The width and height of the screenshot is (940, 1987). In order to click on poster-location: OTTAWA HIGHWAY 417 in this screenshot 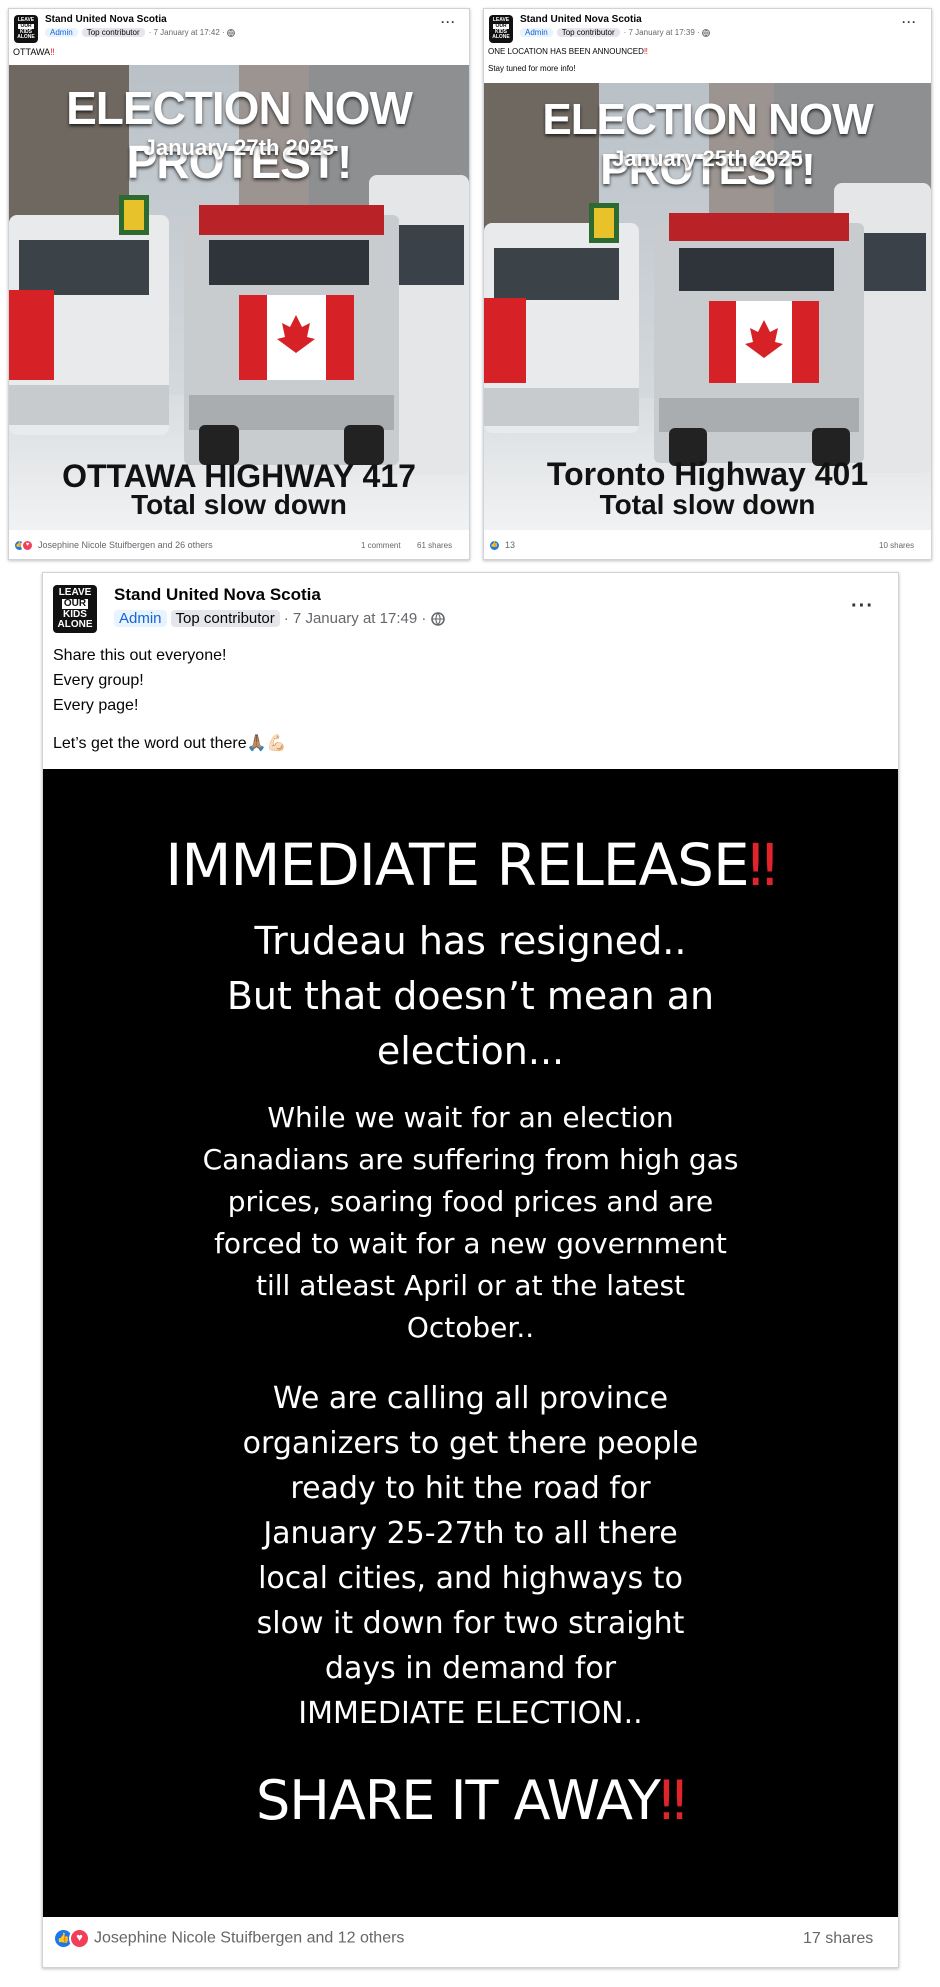, I will do `click(239, 476)`.